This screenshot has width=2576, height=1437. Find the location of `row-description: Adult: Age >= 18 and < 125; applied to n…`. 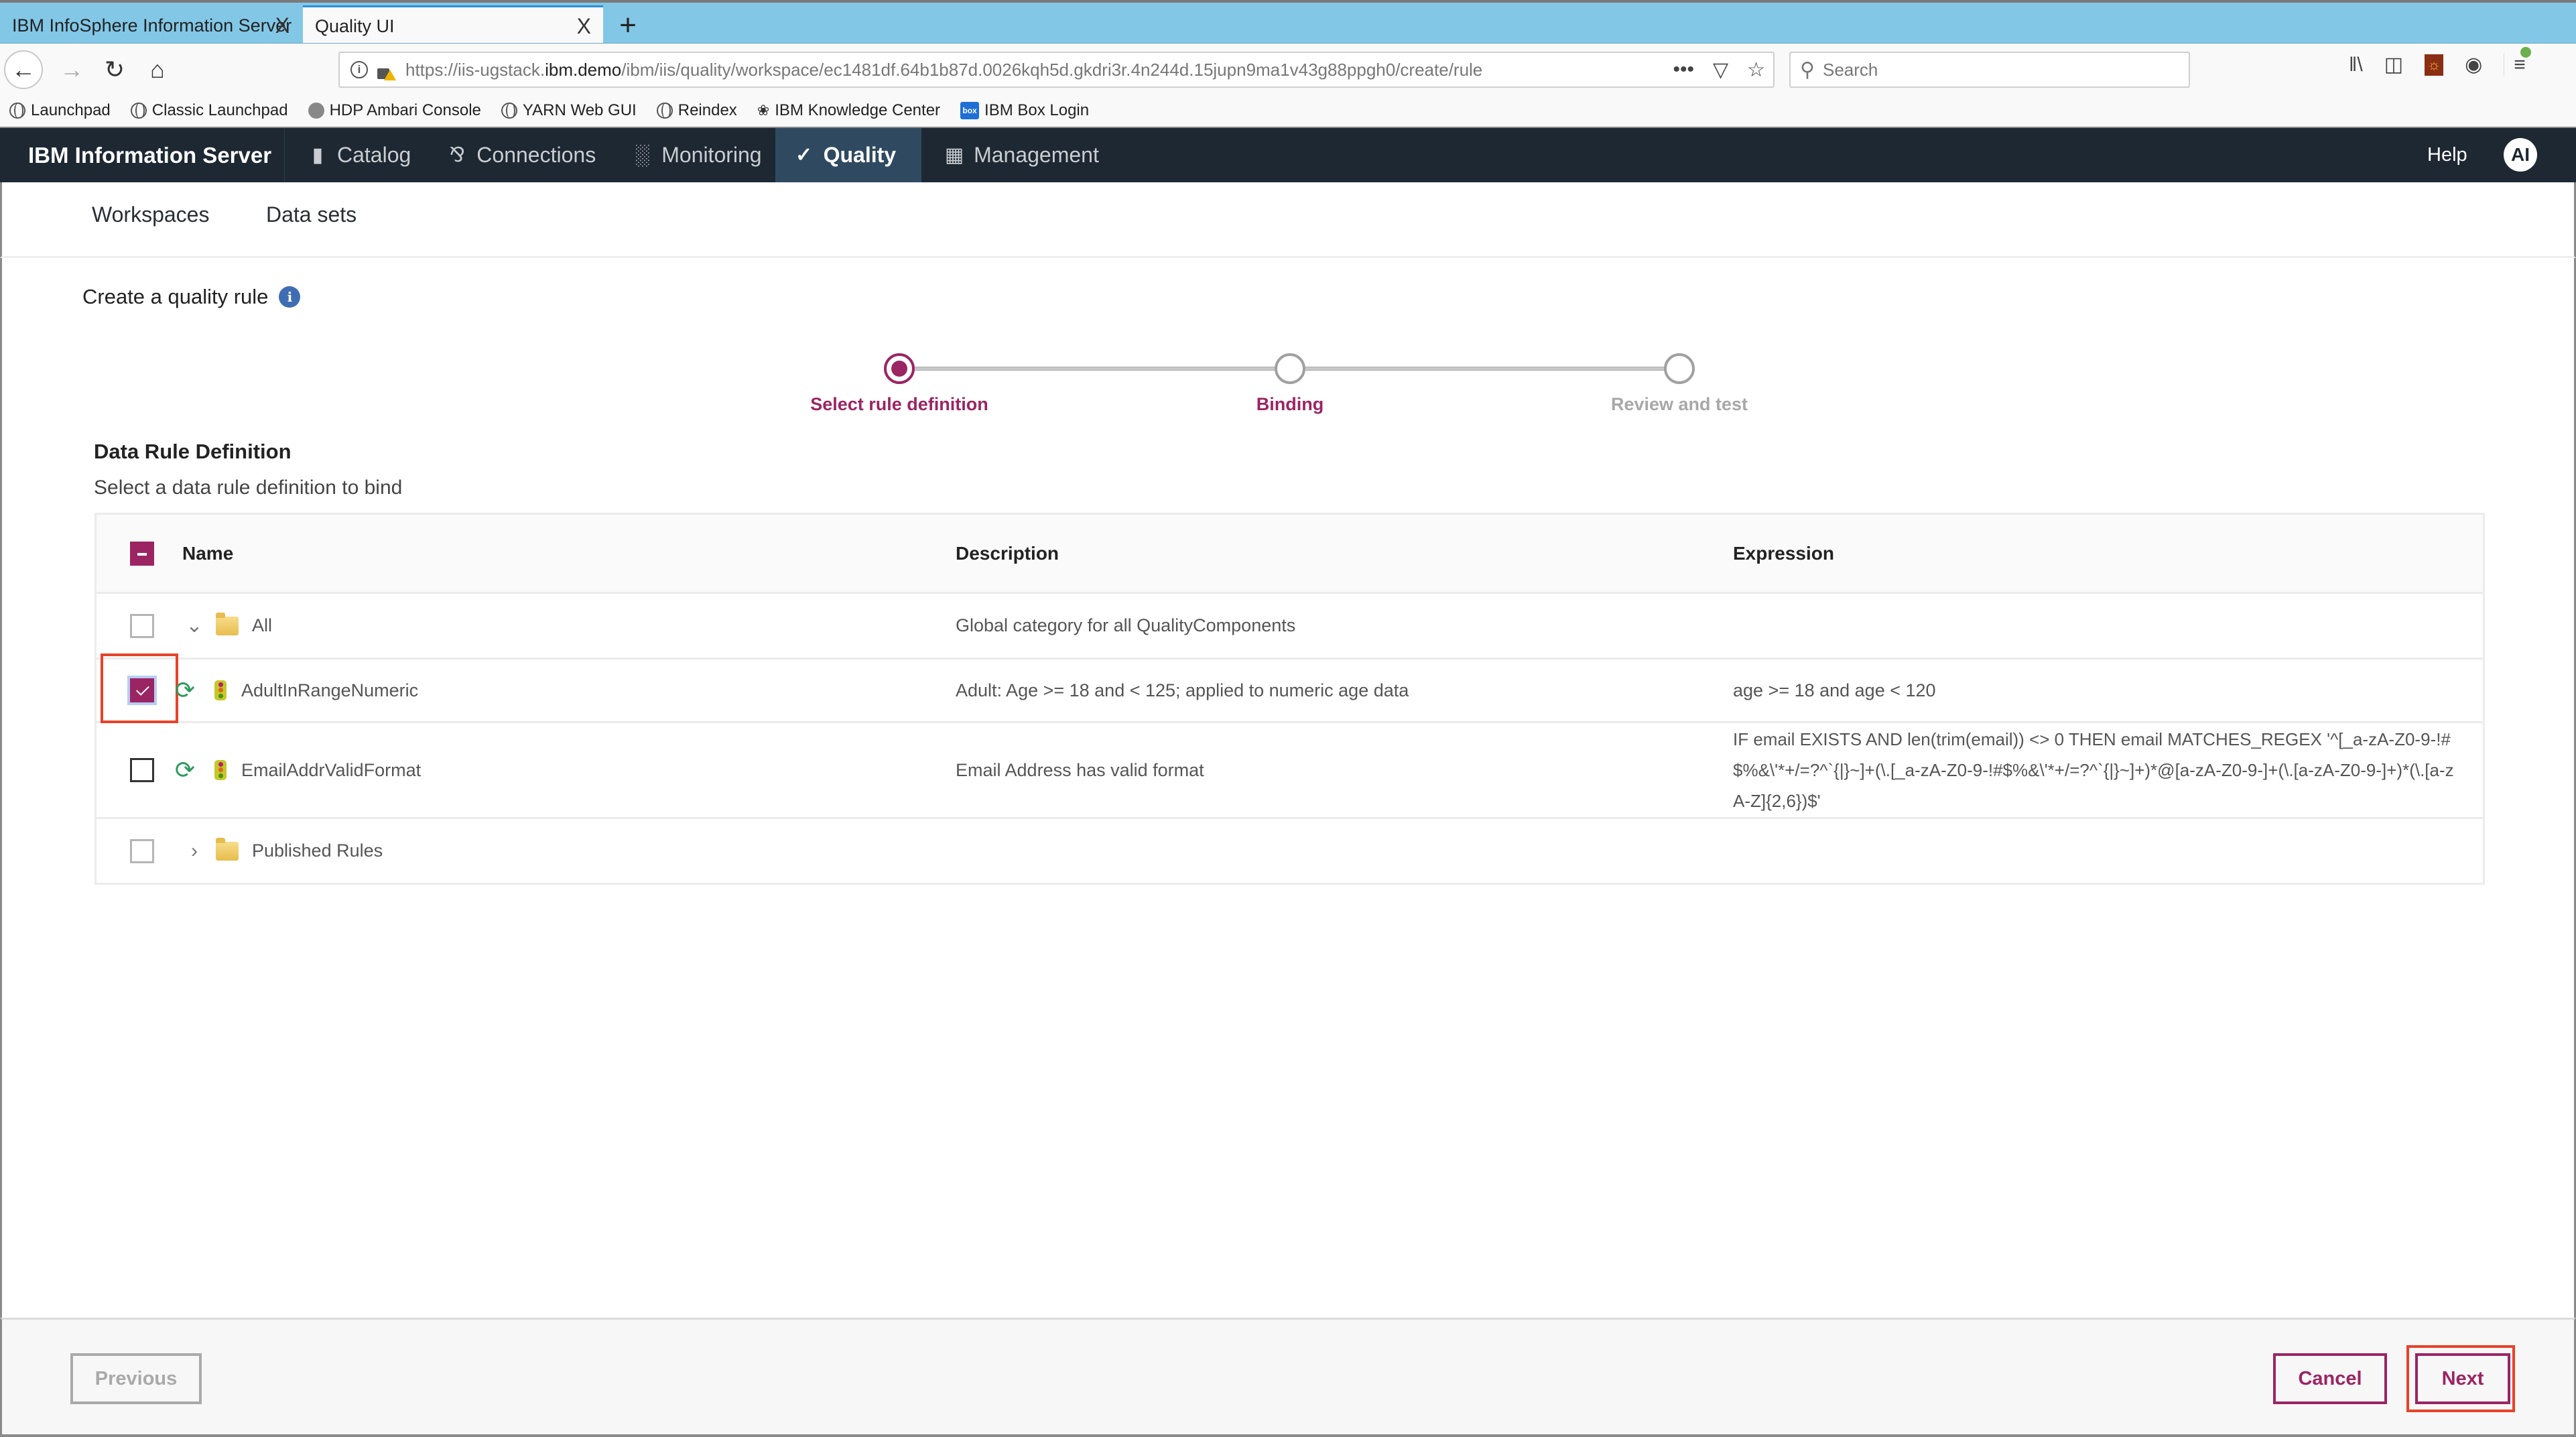

row-description: Adult: Age >= 18 and < 125; applied to n… is located at coordinates (1182, 690).